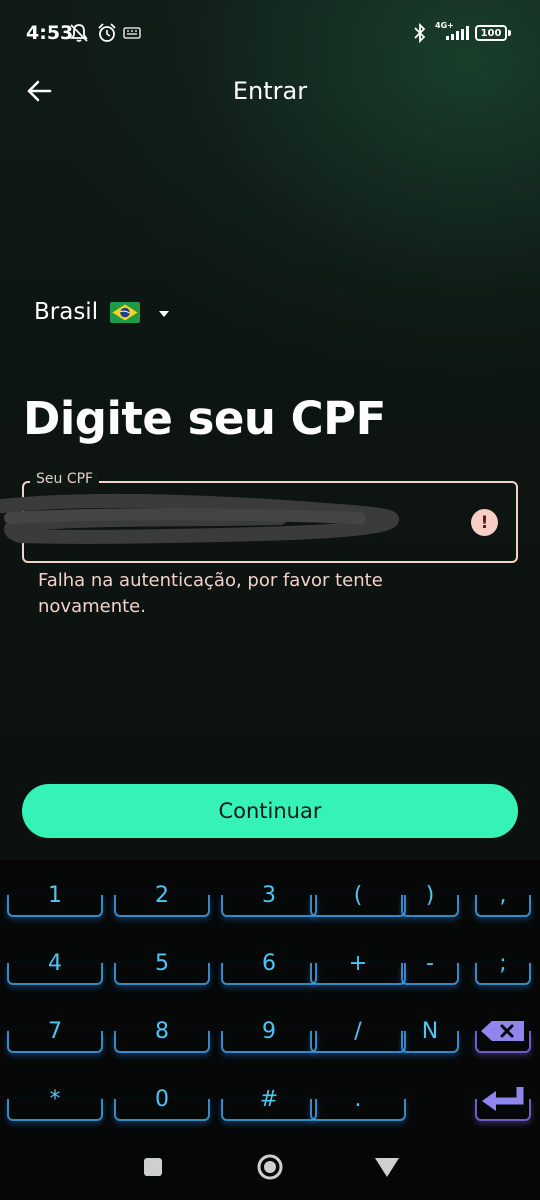 This screenshot has width=540, height=1200. I want to click on key-0: 0, so click(162, 1099).